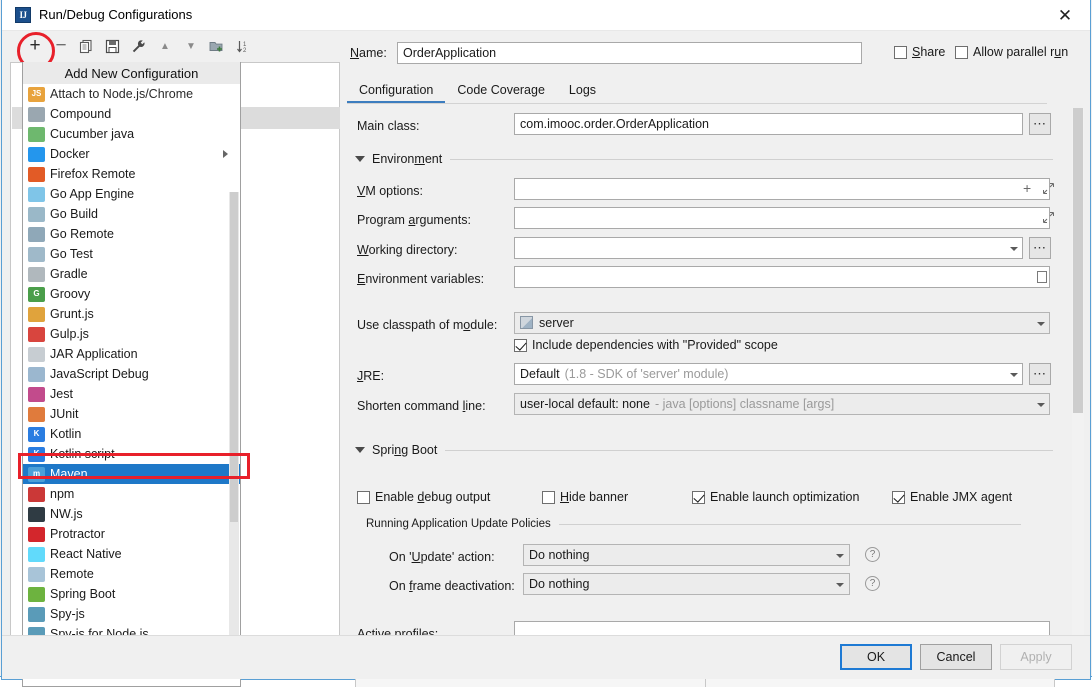 The height and width of the screenshot is (687, 1092). I want to click on groovy-icon: G, so click(36, 294).